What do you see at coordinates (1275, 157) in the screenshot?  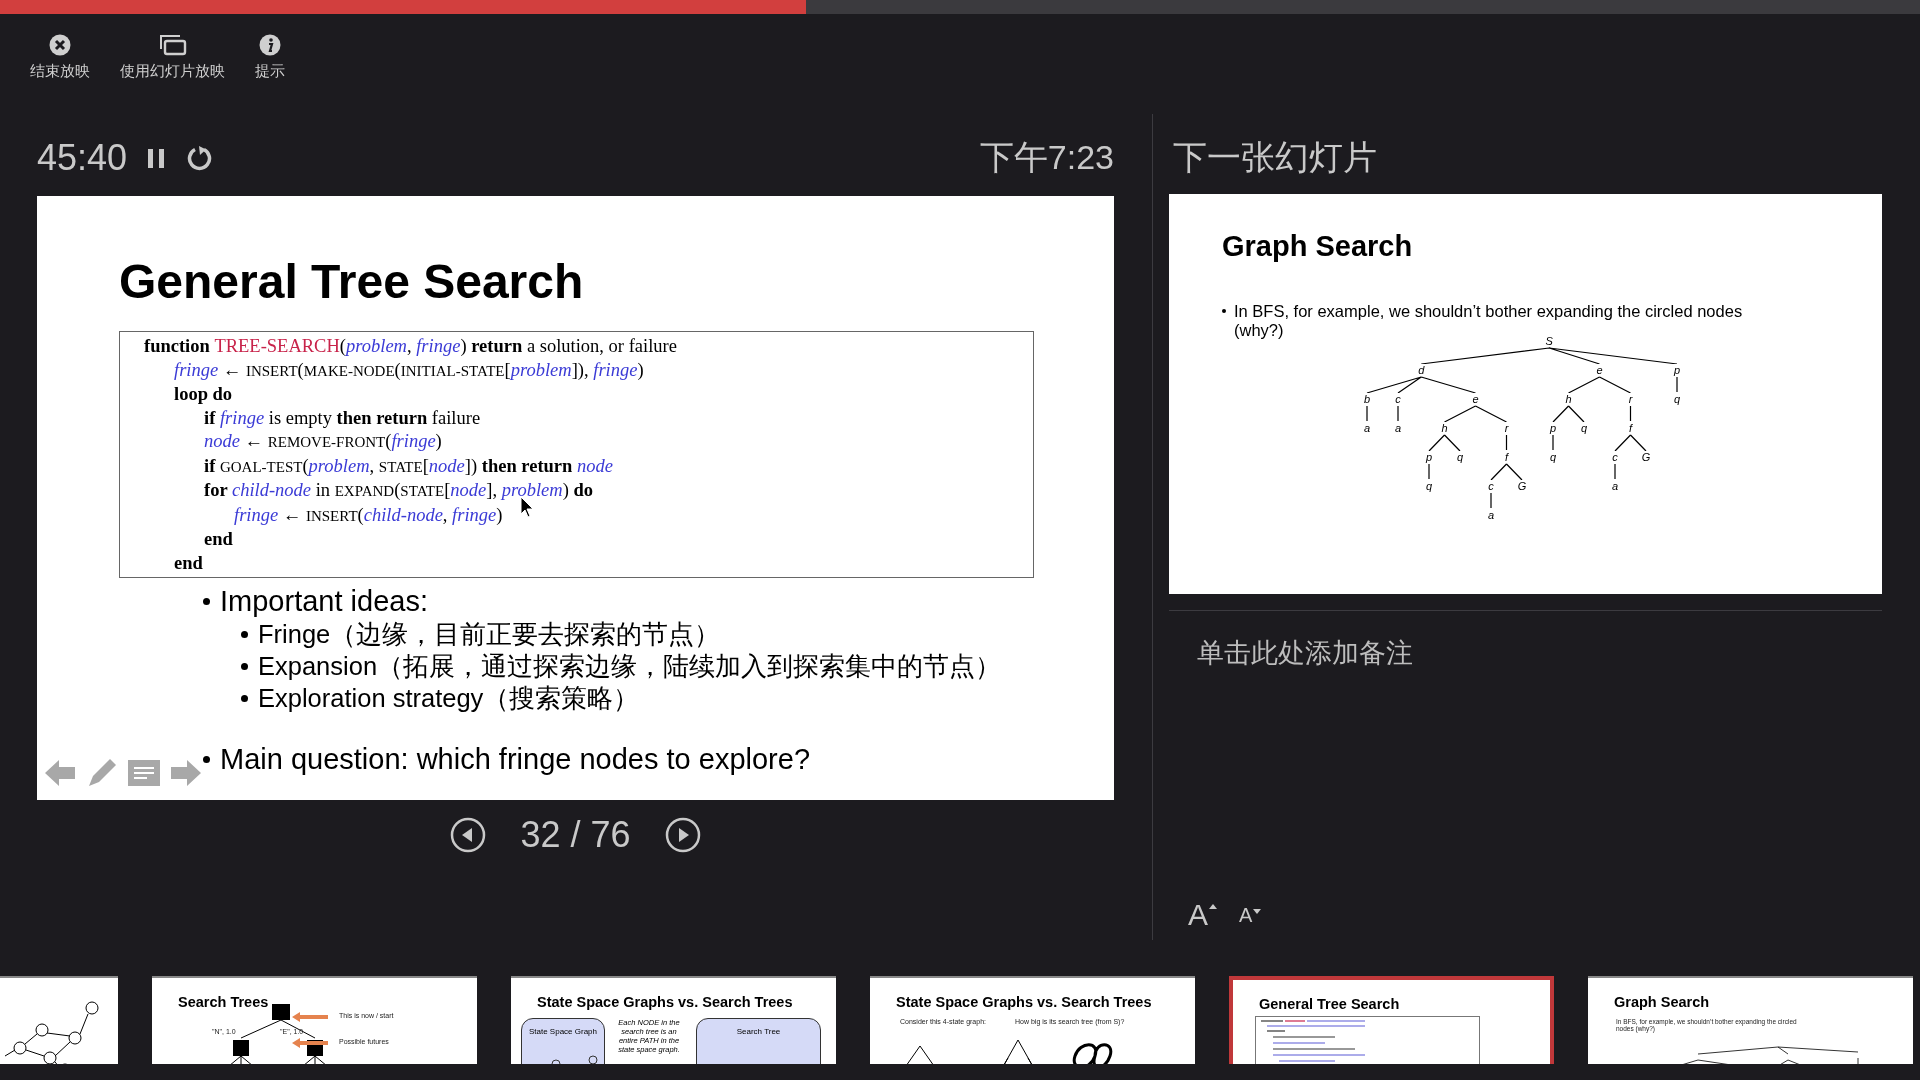 I see `next-slide-heading: 下一张幻灯片` at bounding box center [1275, 157].